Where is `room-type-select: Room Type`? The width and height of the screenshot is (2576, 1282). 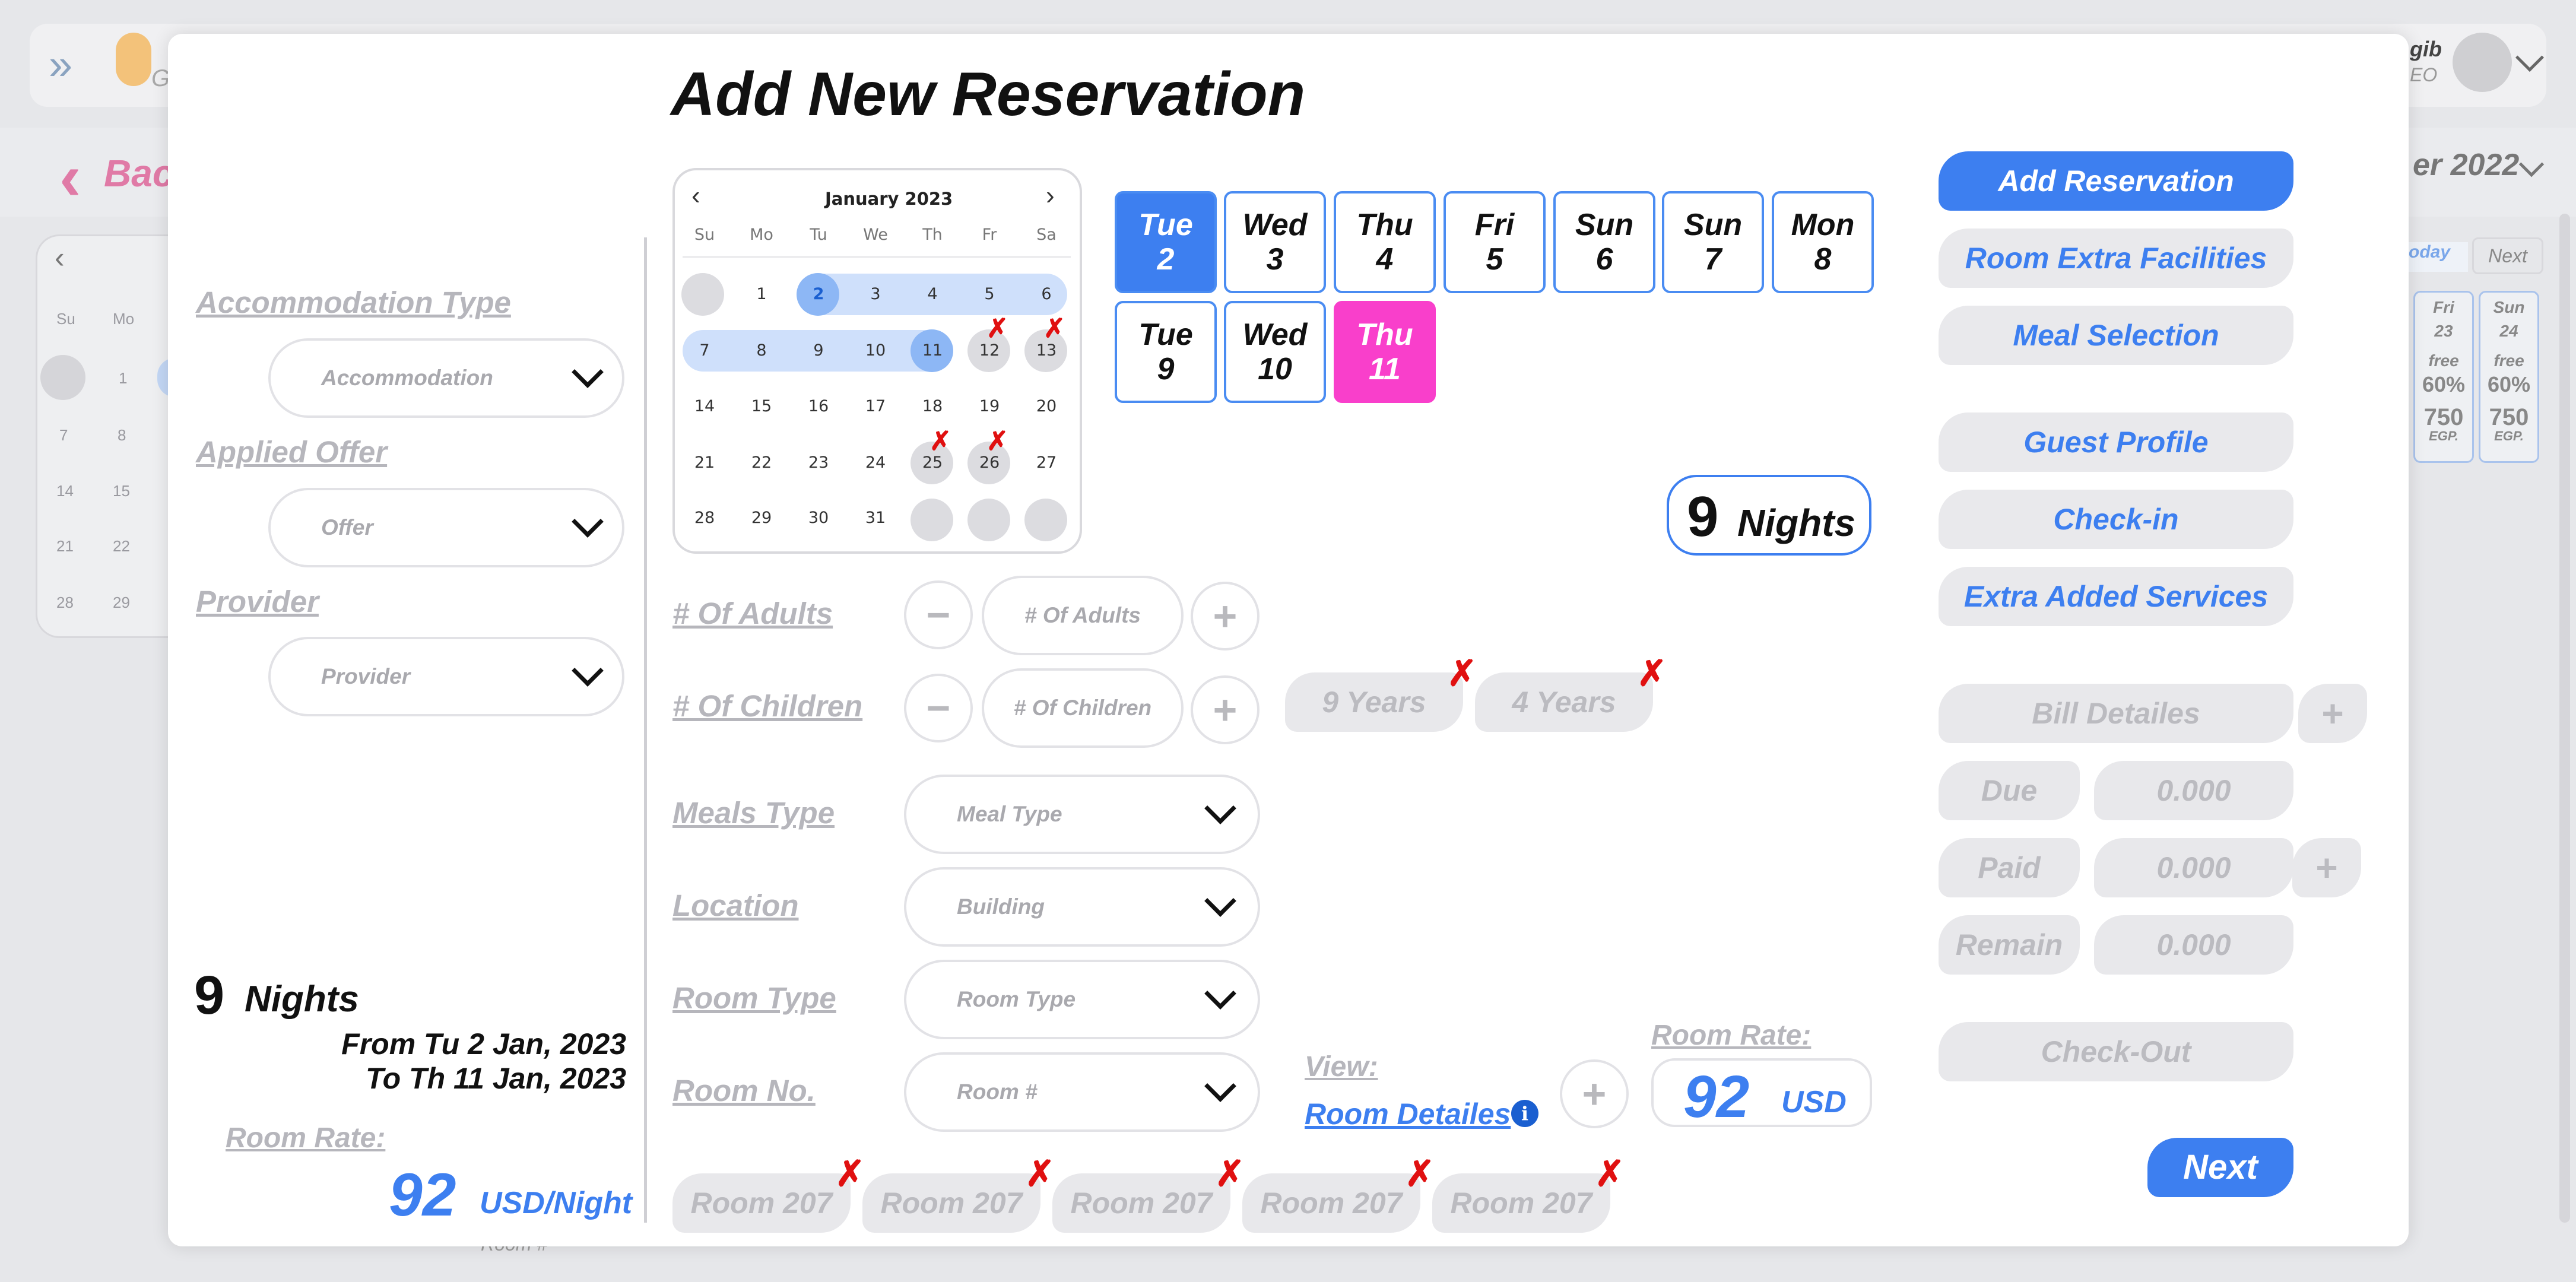
room-type-select: Room Type is located at coordinates (1082, 999).